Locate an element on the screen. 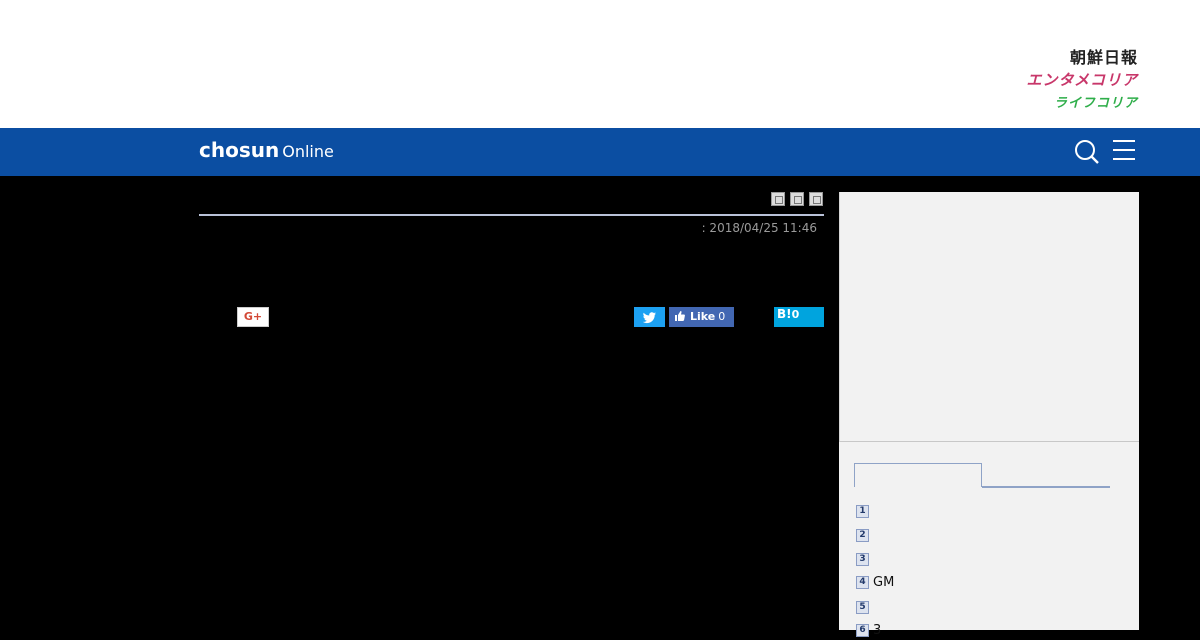  ad-slot is located at coordinates (989, 317).